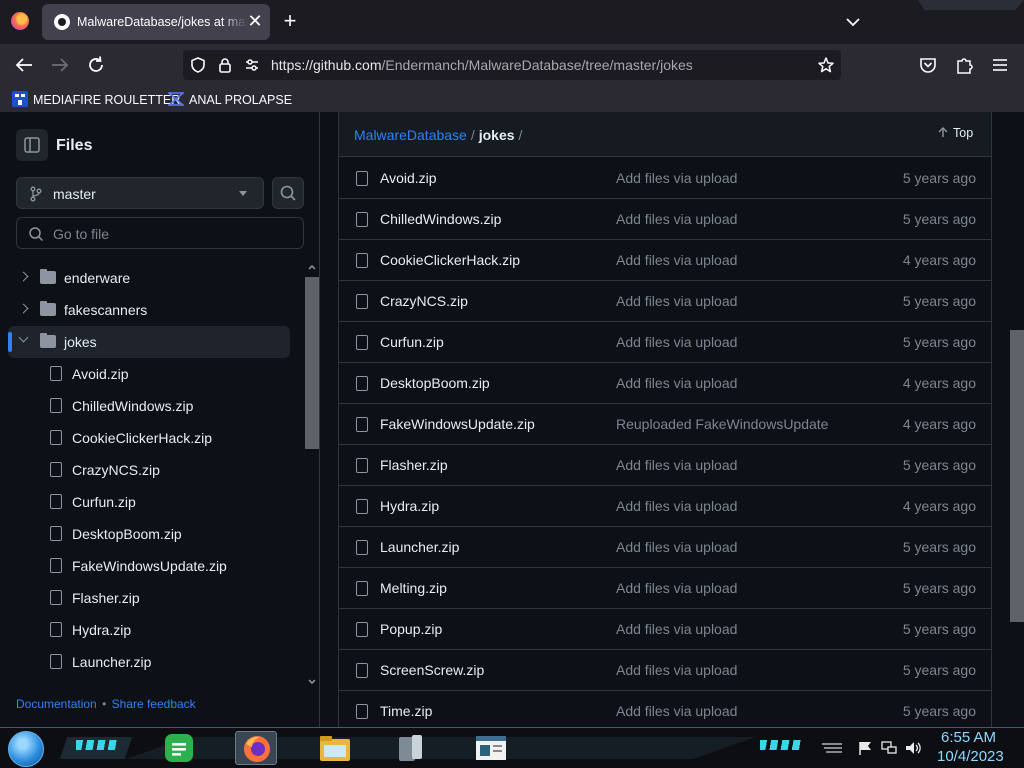 The image size is (1024, 768). I want to click on file-name-link: ChilledWindows.zip, so click(440, 219).